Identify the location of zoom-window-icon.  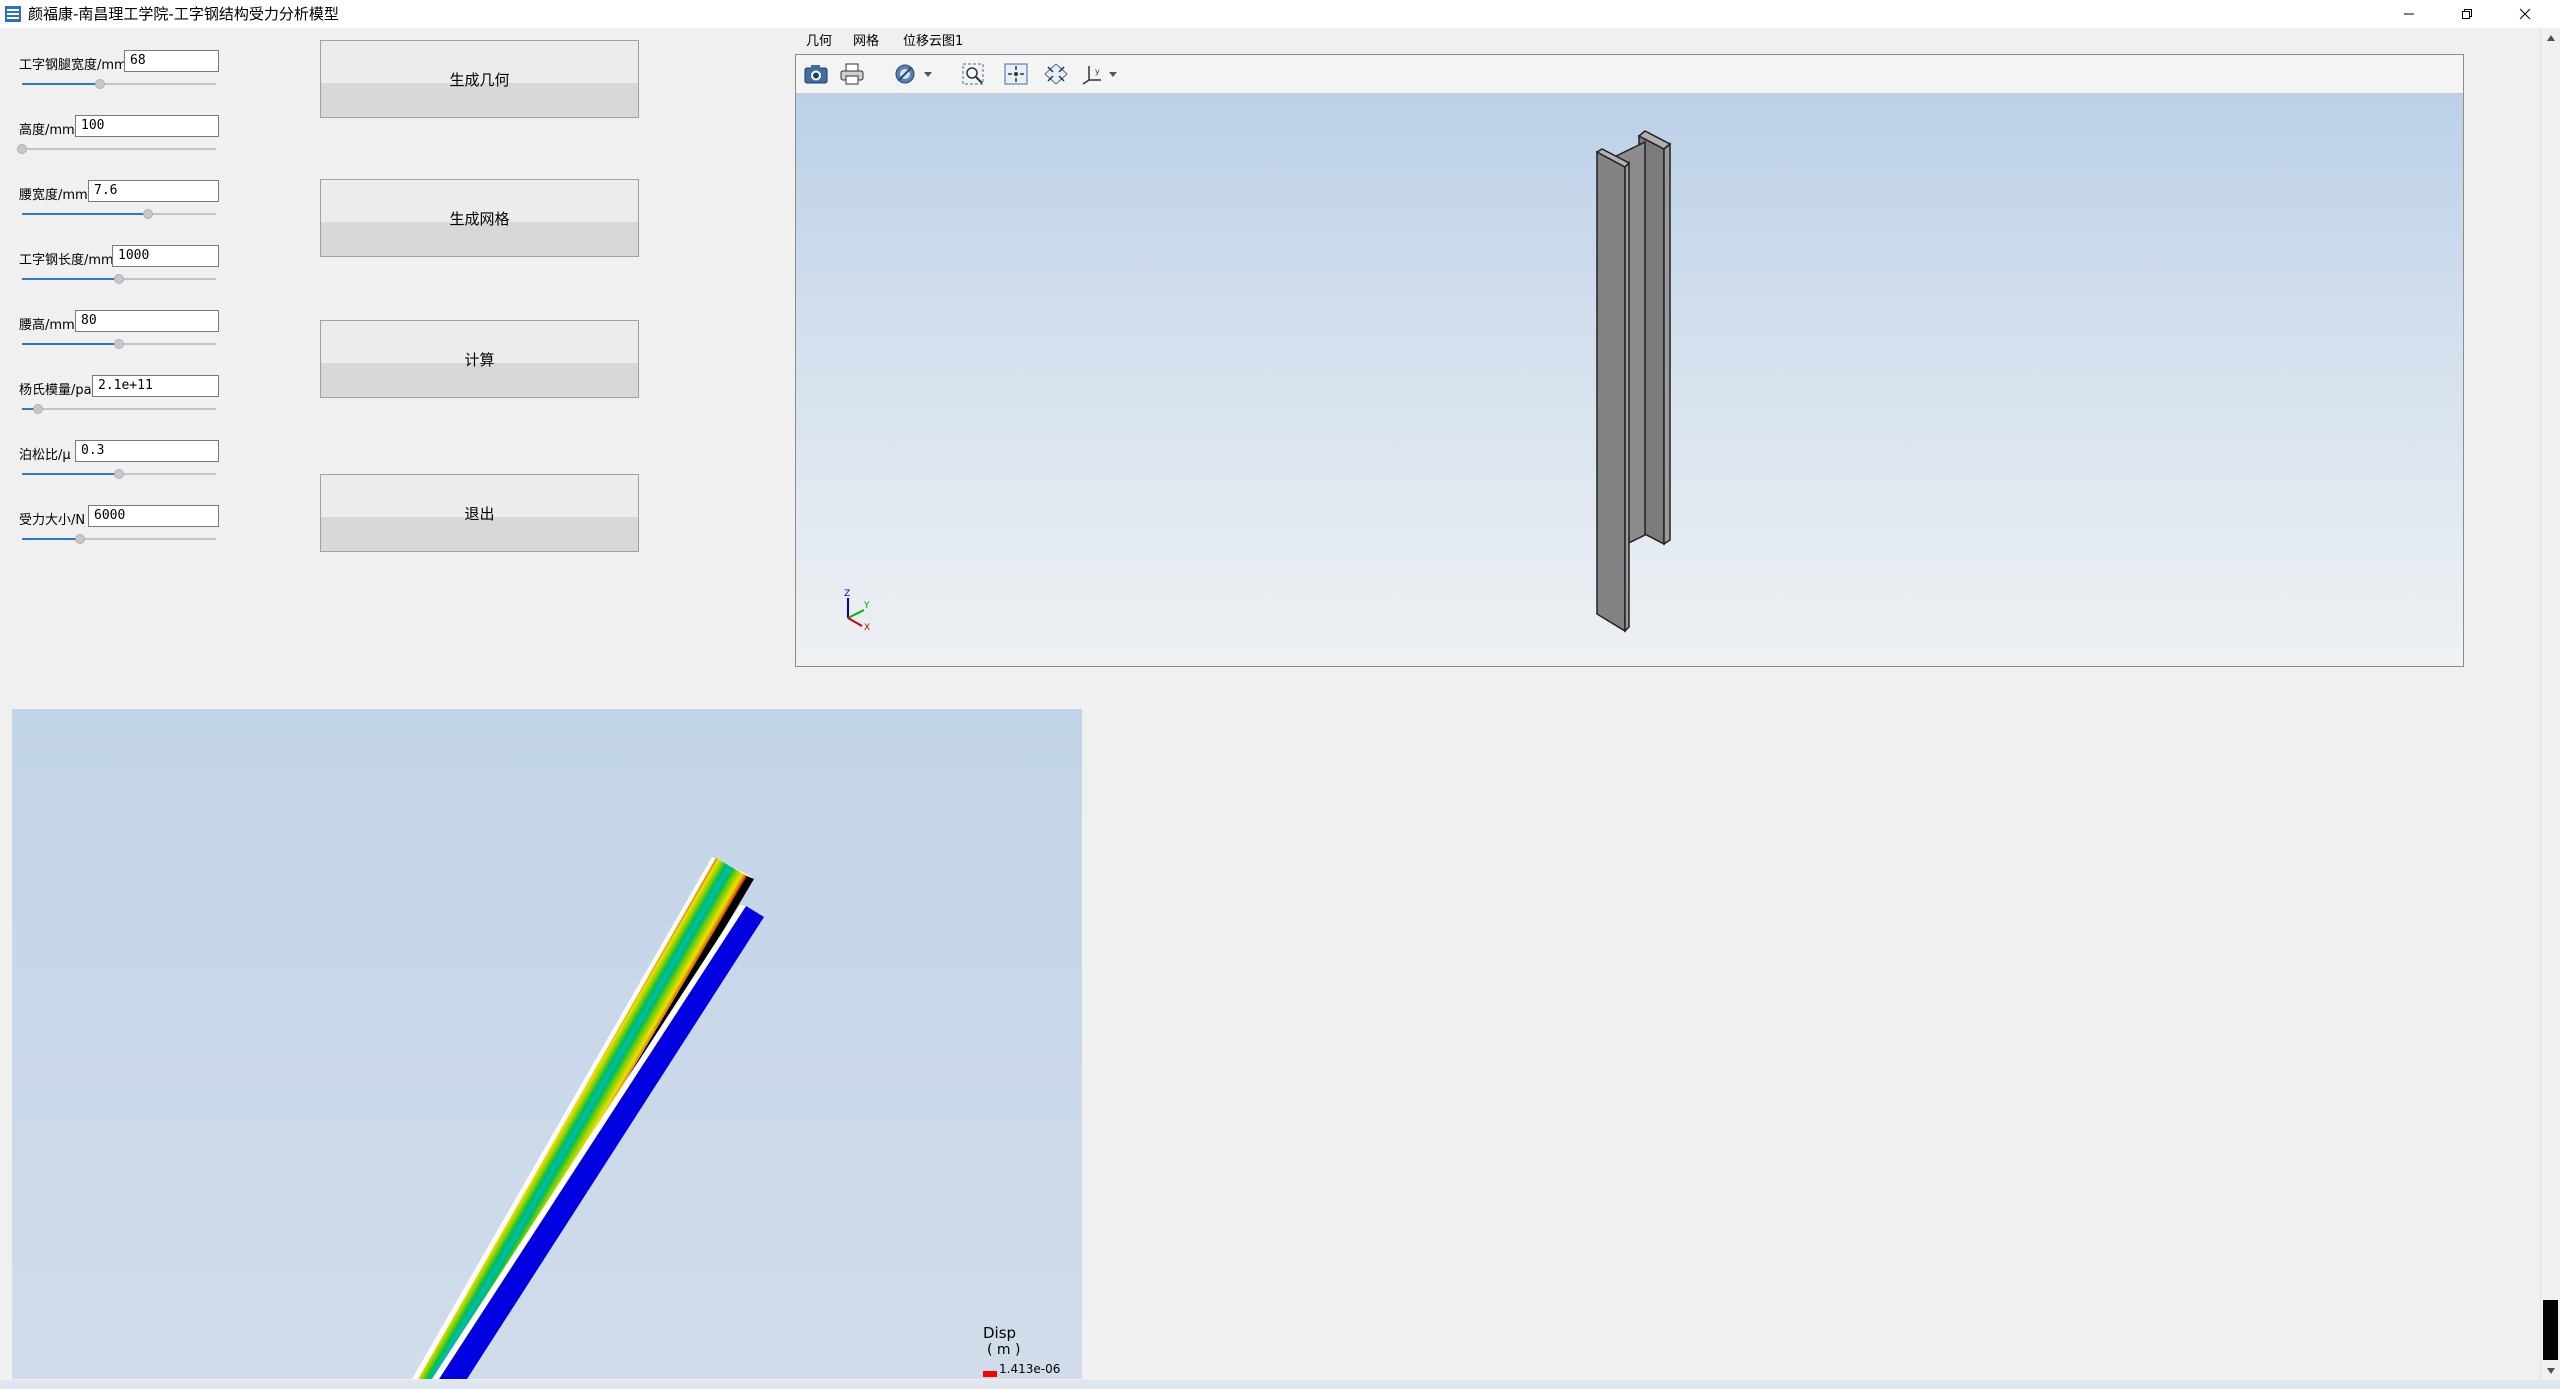
(1056, 74).